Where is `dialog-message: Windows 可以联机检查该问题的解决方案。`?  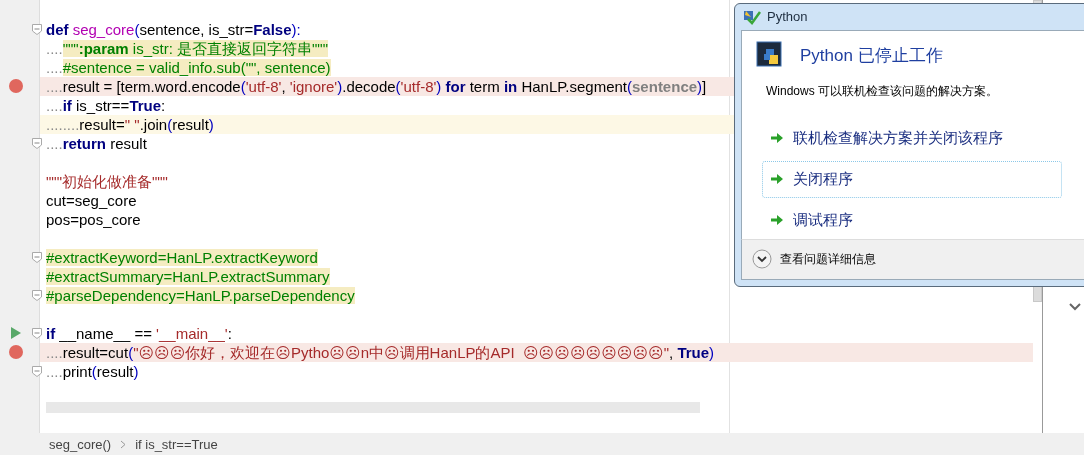 dialog-message: Windows 可以联机检查该问题的解决方案。 is located at coordinates (882, 91).